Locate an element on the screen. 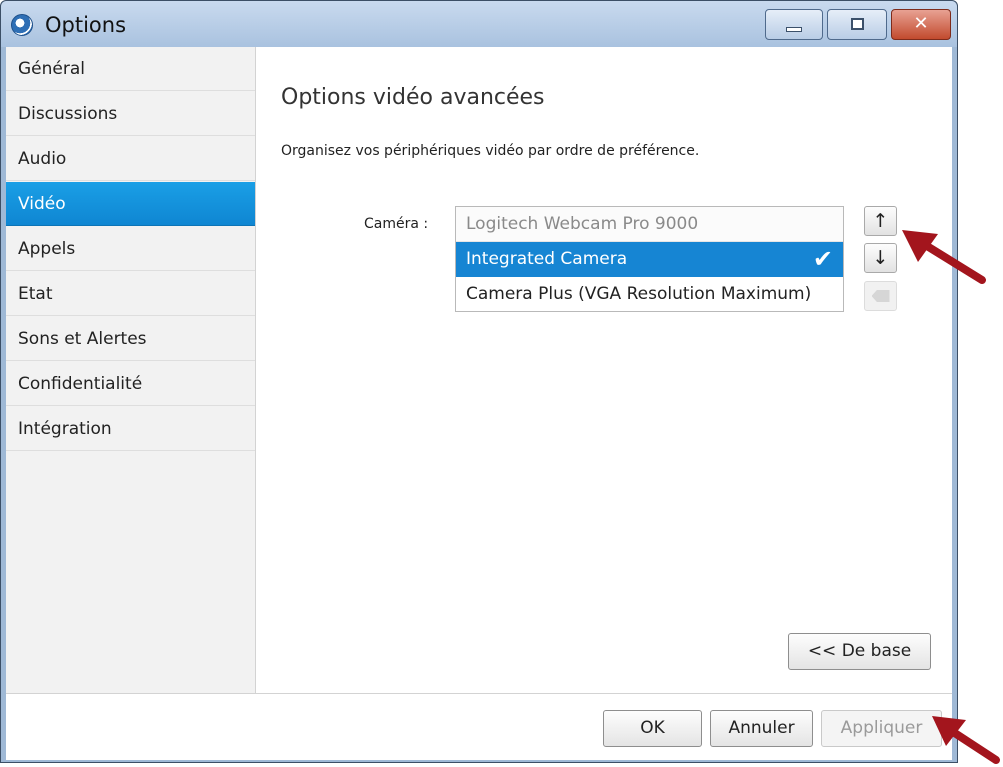 The height and width of the screenshot is (767, 1003). move-up-button: ↑ is located at coordinates (880, 221).